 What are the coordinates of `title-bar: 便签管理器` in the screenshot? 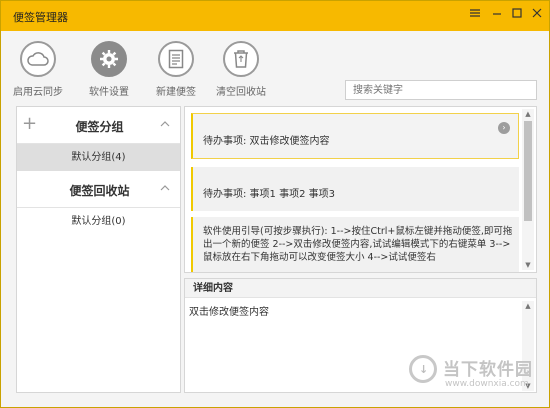 It's located at (275, 16).